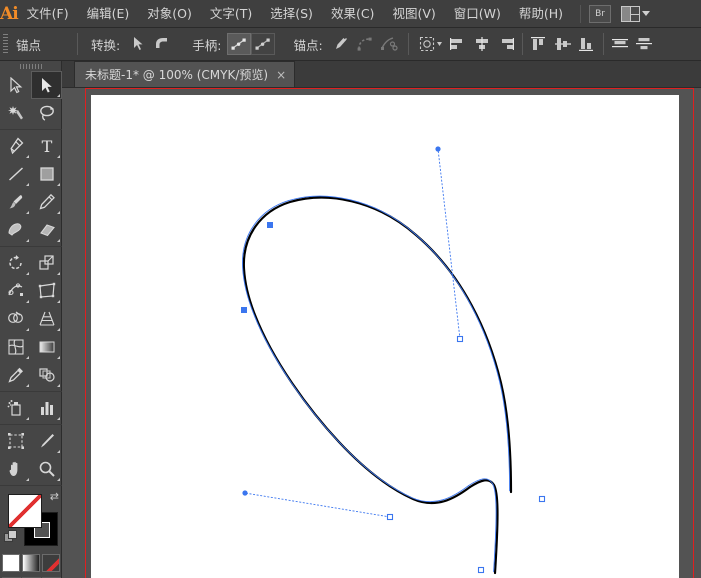  I want to click on tool-group-artboard, so click(31, 455).